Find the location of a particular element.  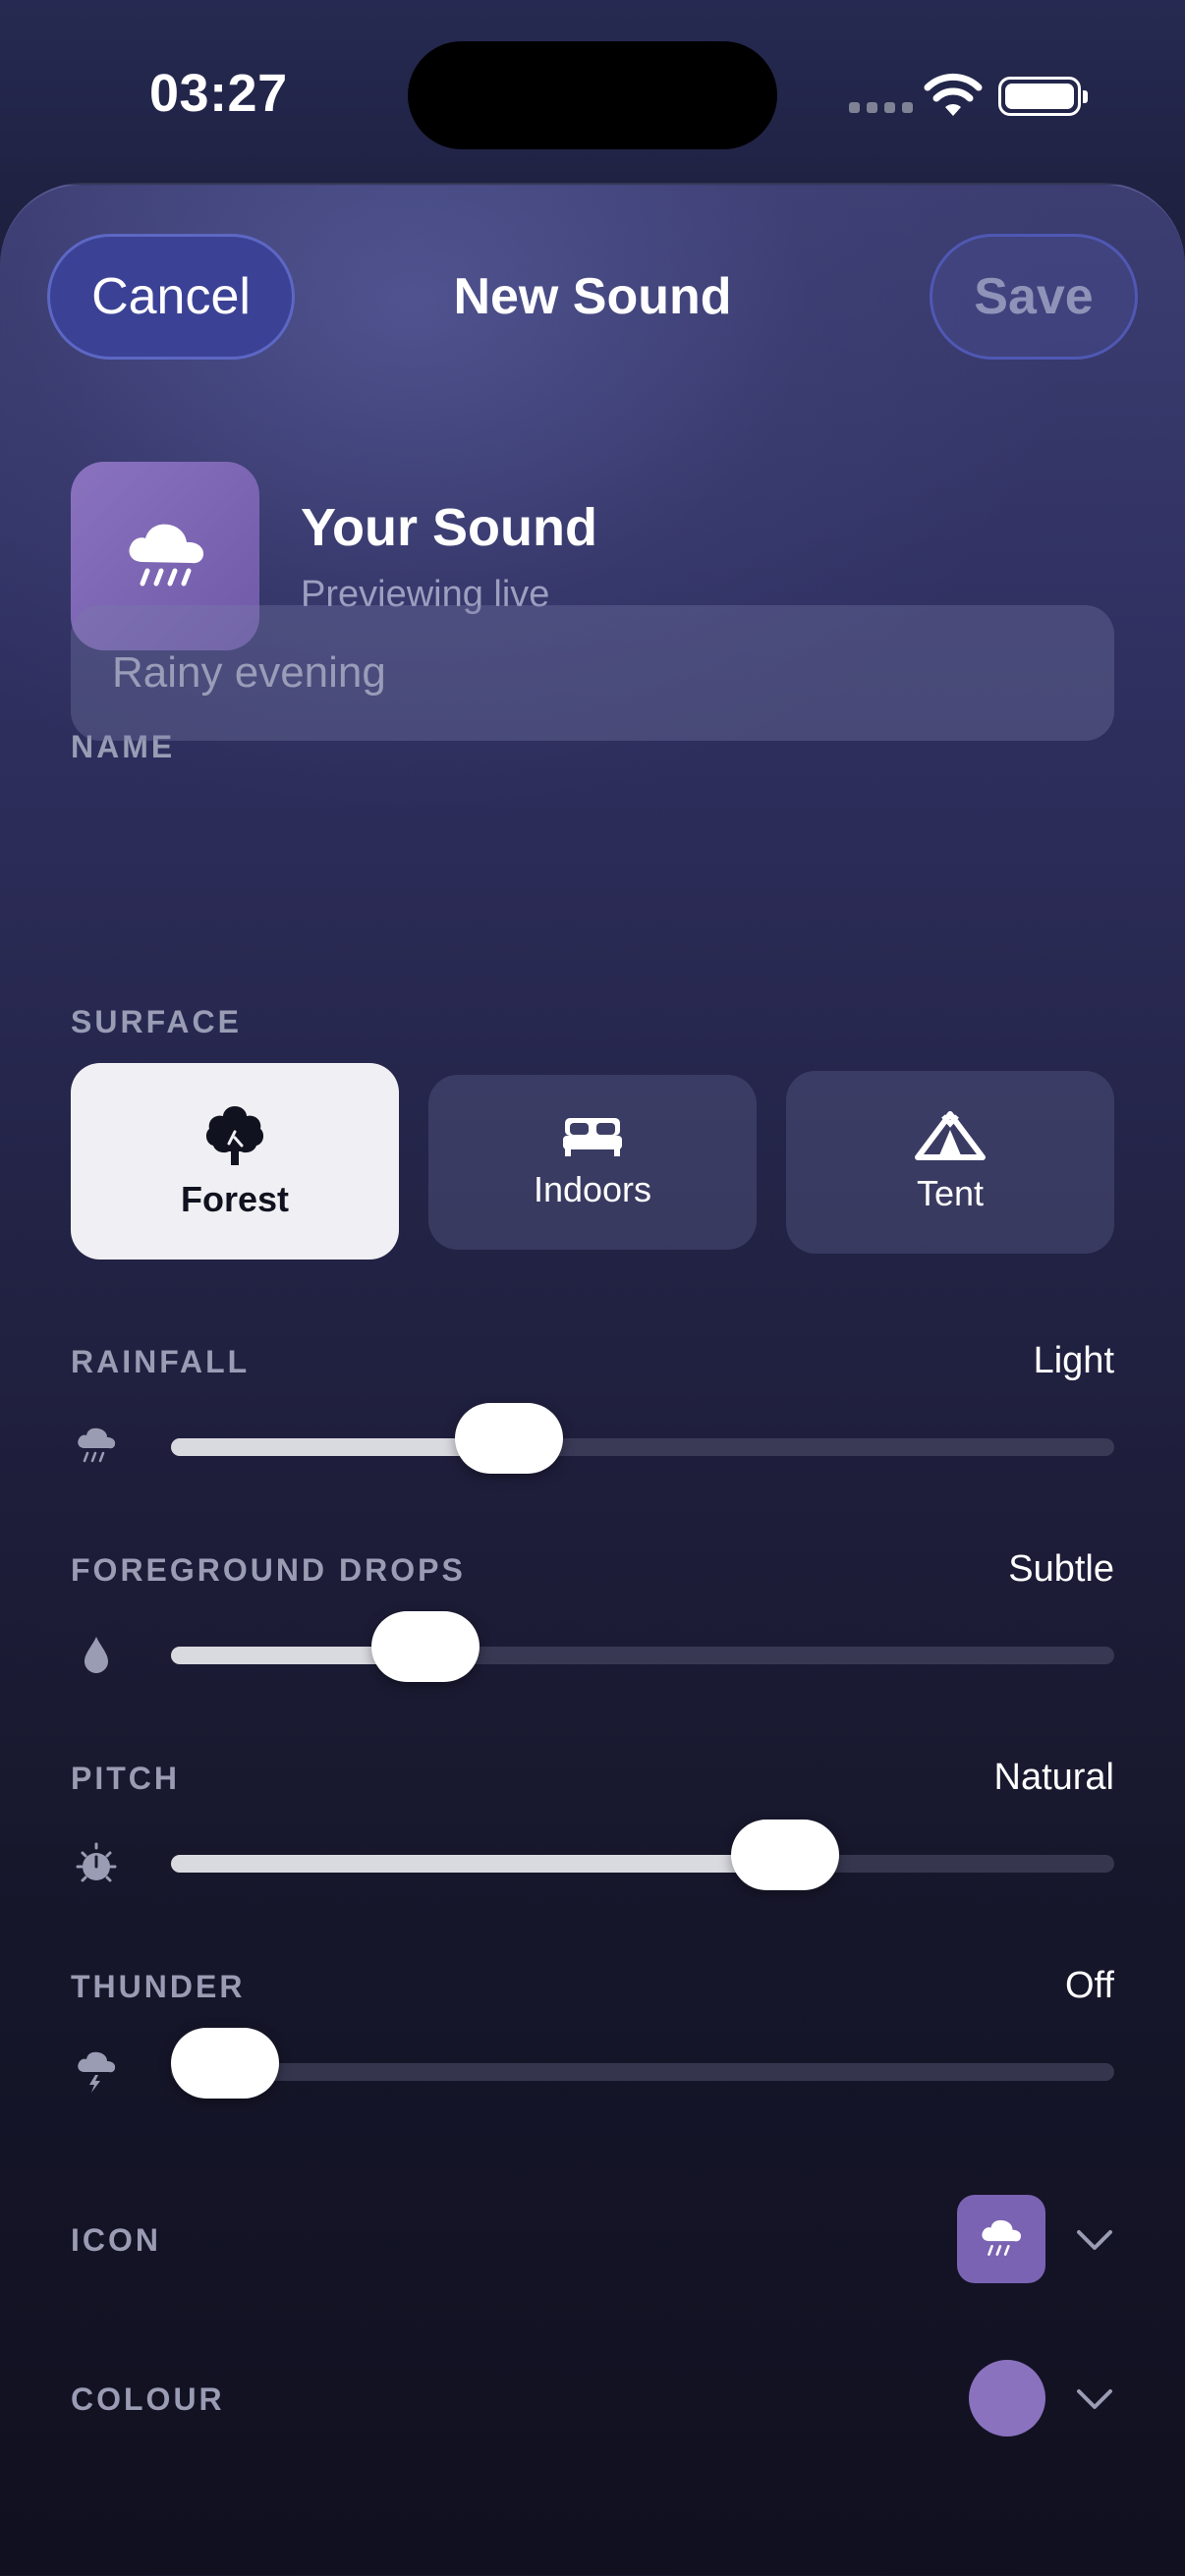

foreground-drops-slider is located at coordinates (643, 1646).